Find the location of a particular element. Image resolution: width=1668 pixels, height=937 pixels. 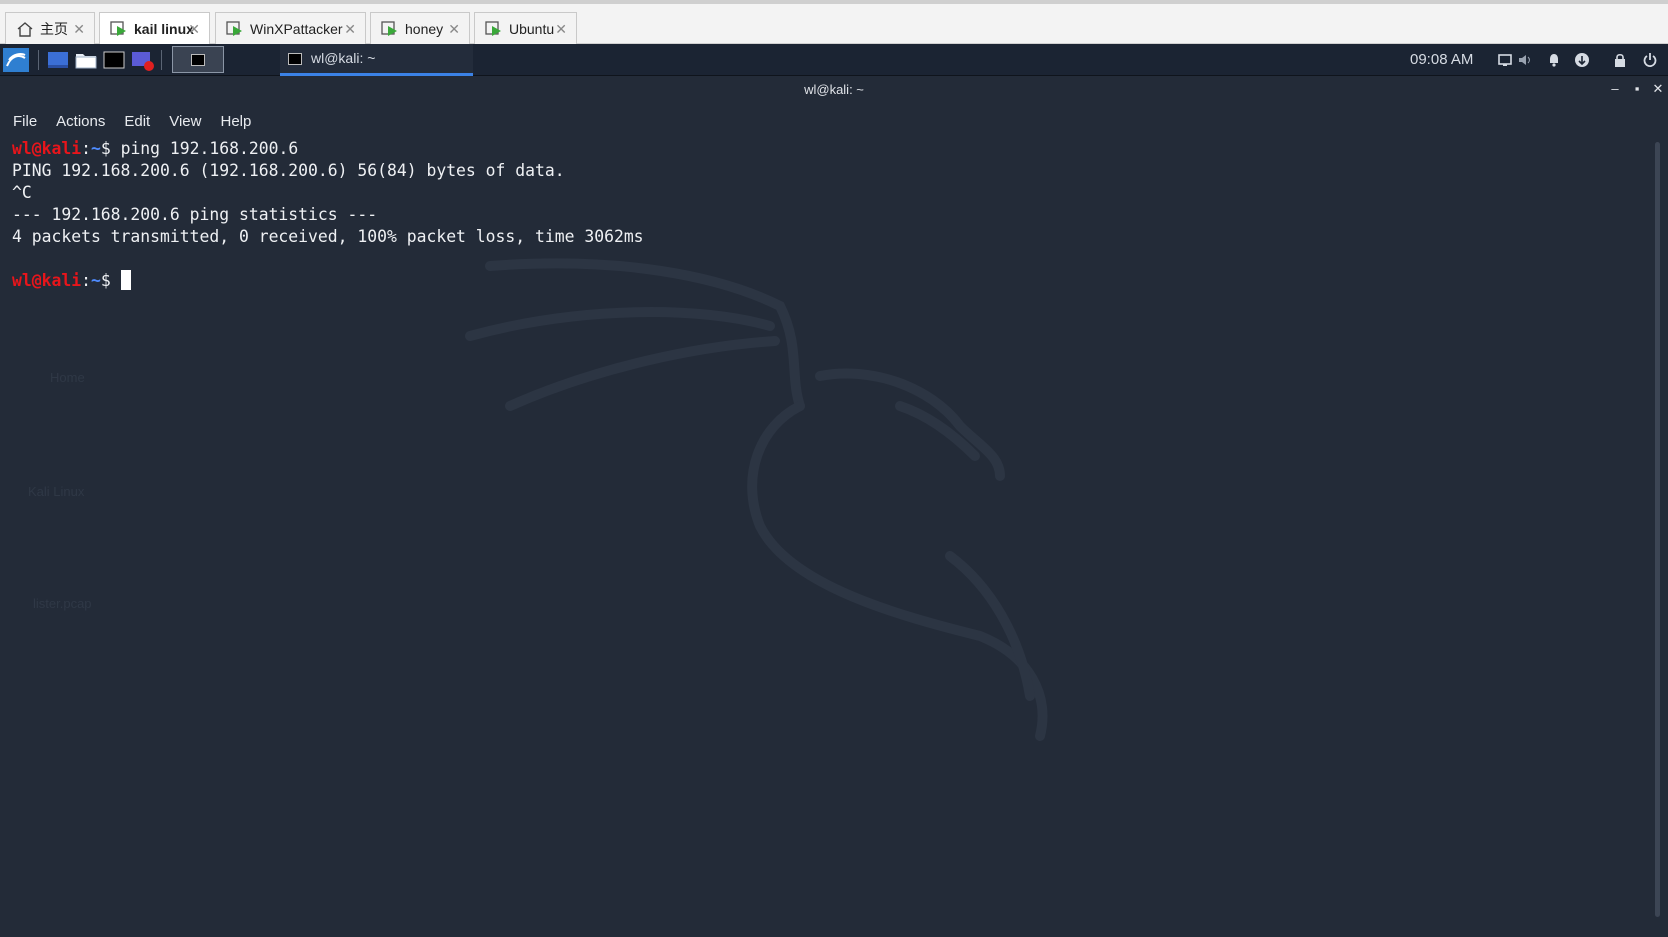

lock-icon is located at coordinates (1620, 60).